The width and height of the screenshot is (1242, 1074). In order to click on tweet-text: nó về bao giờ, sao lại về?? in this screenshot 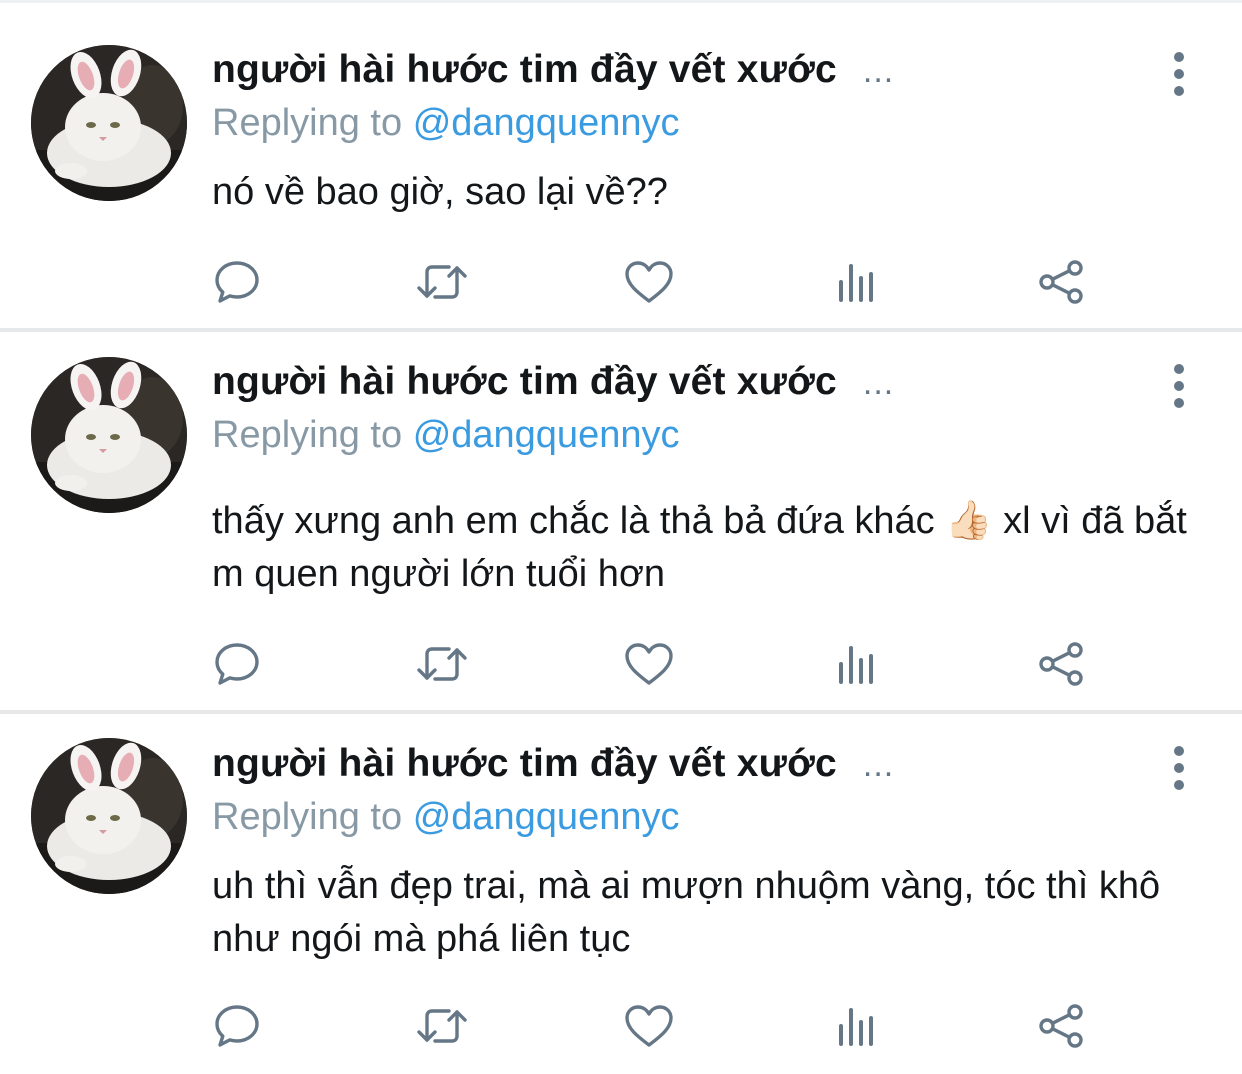, I will do `click(440, 192)`.